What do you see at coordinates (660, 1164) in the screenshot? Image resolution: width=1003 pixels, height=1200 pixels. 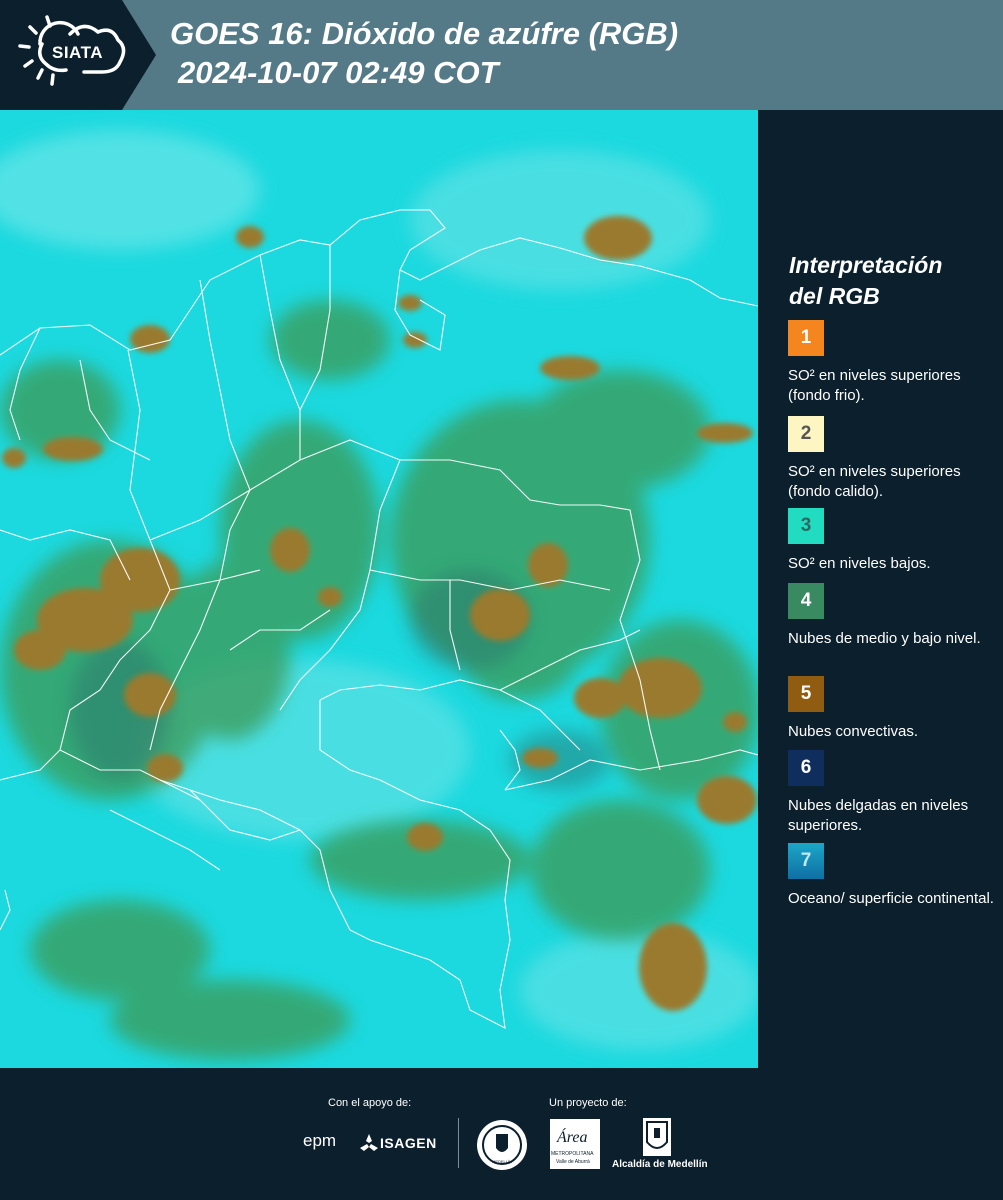 I see `alcaldia-logo-text: Alcaldía de Medellín` at bounding box center [660, 1164].